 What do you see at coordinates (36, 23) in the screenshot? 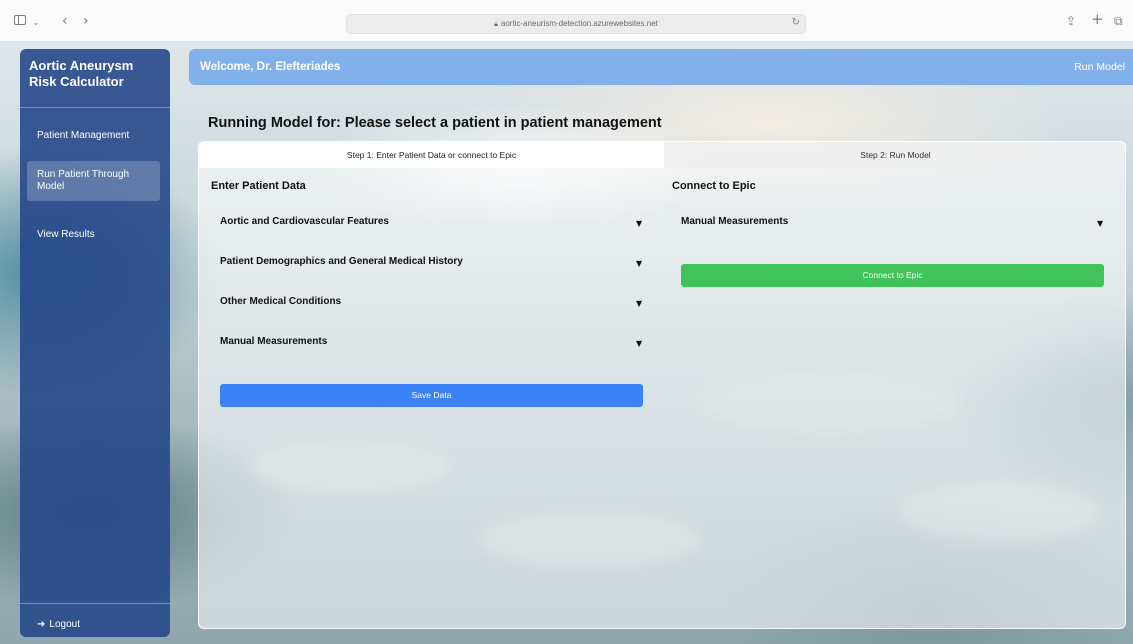
I see `sidebar-menu-chevron-icon: ⌄` at bounding box center [36, 23].